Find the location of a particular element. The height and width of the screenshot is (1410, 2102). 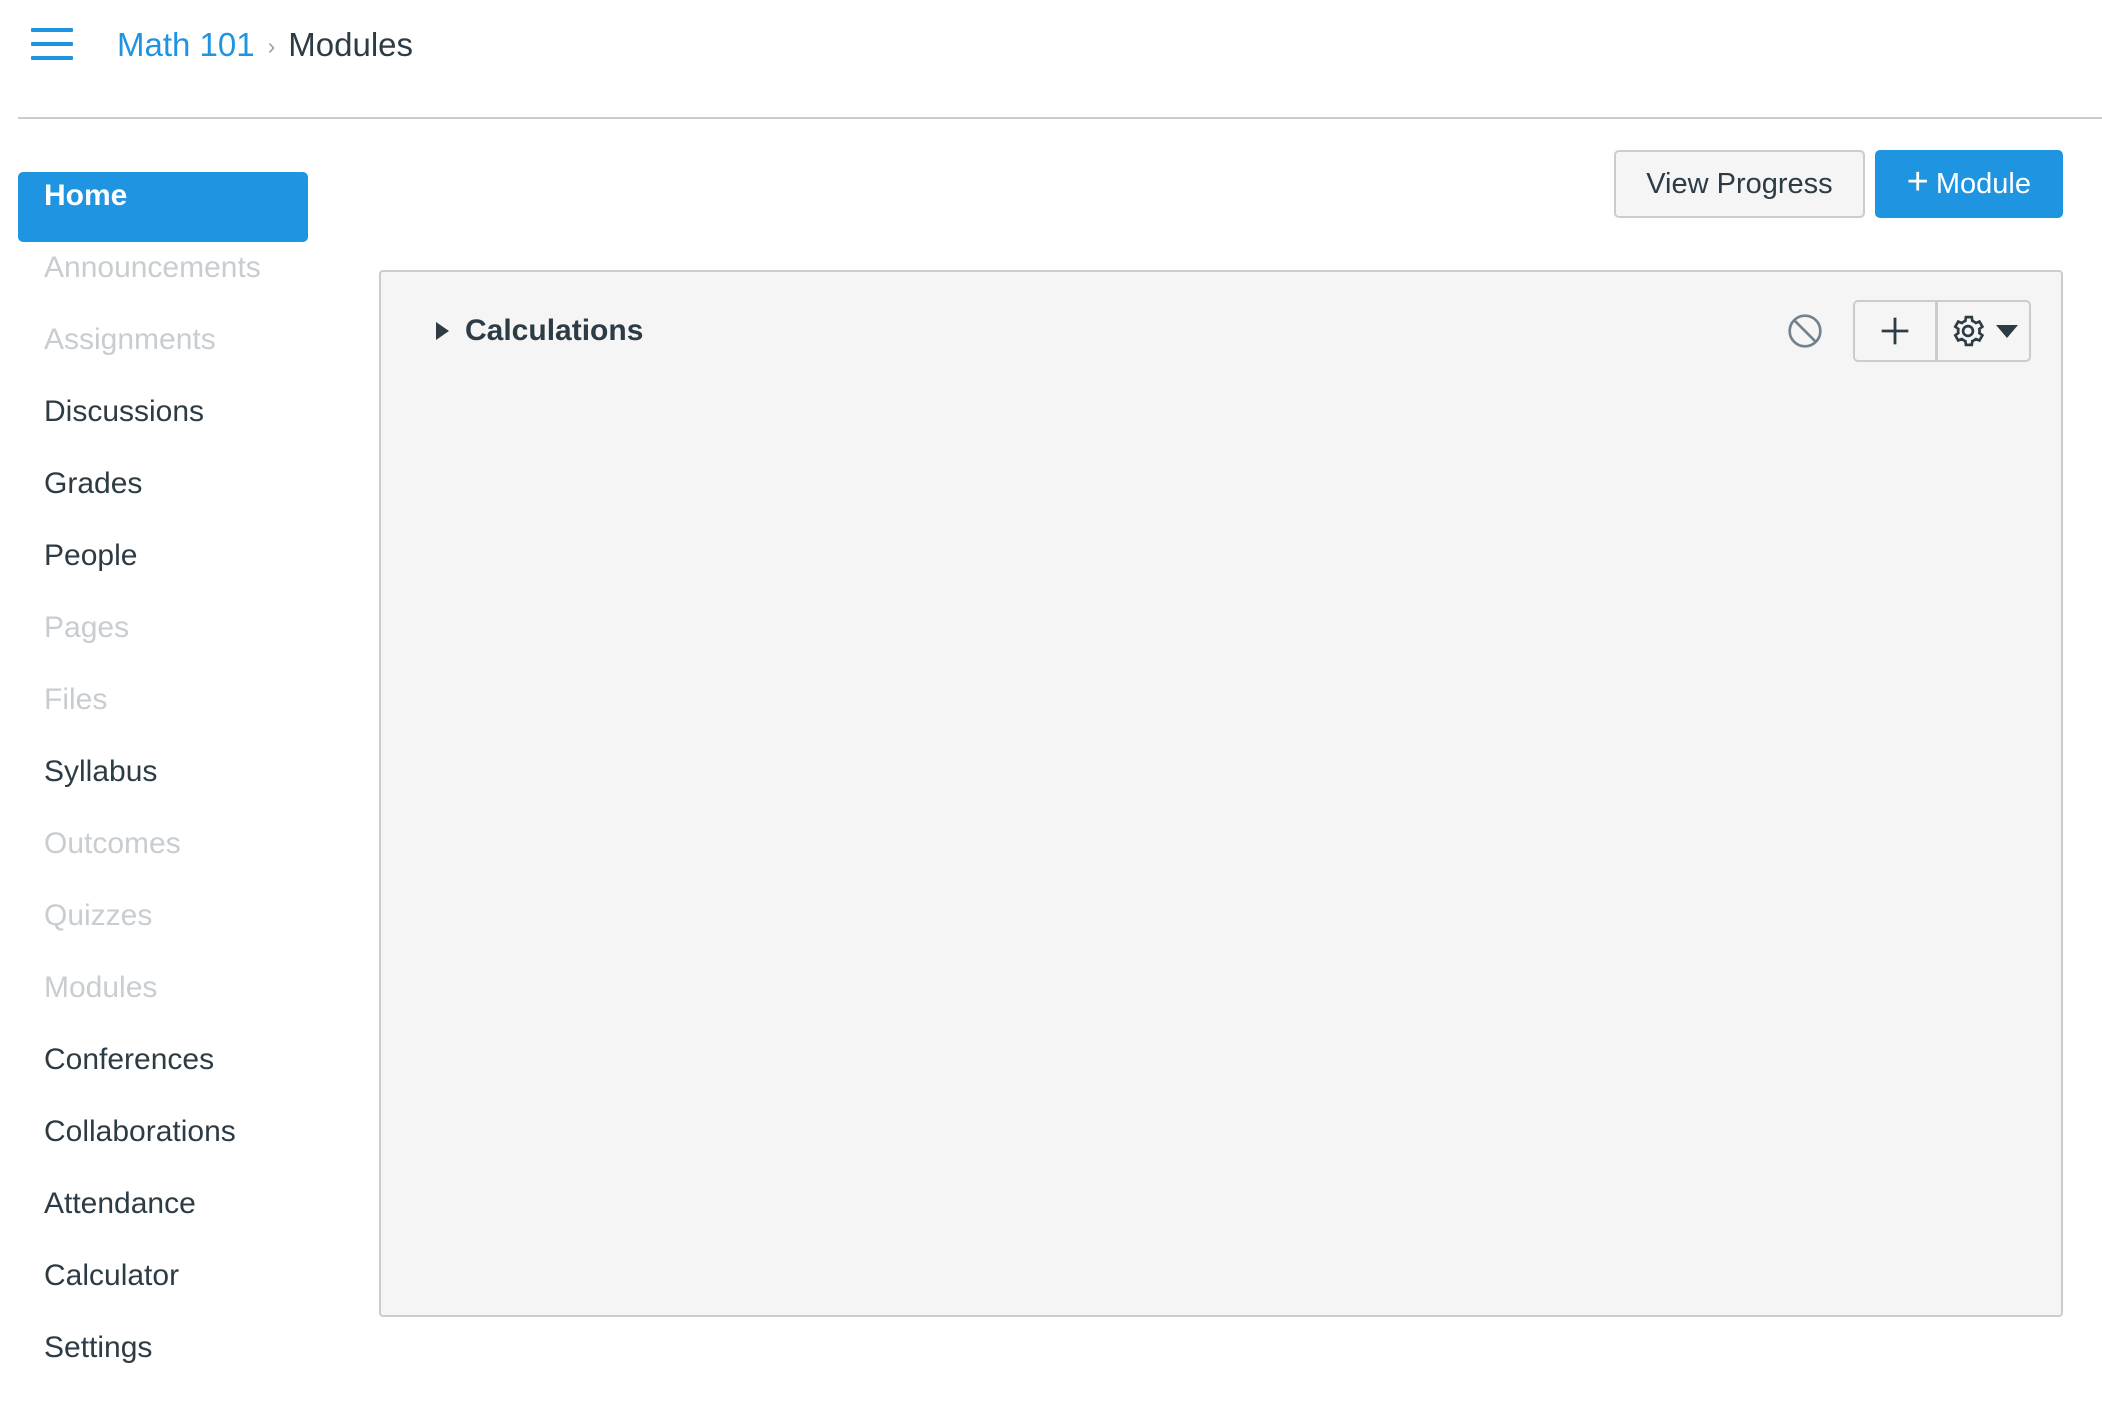

module-header: Calculations is located at coordinates (1221, 331).